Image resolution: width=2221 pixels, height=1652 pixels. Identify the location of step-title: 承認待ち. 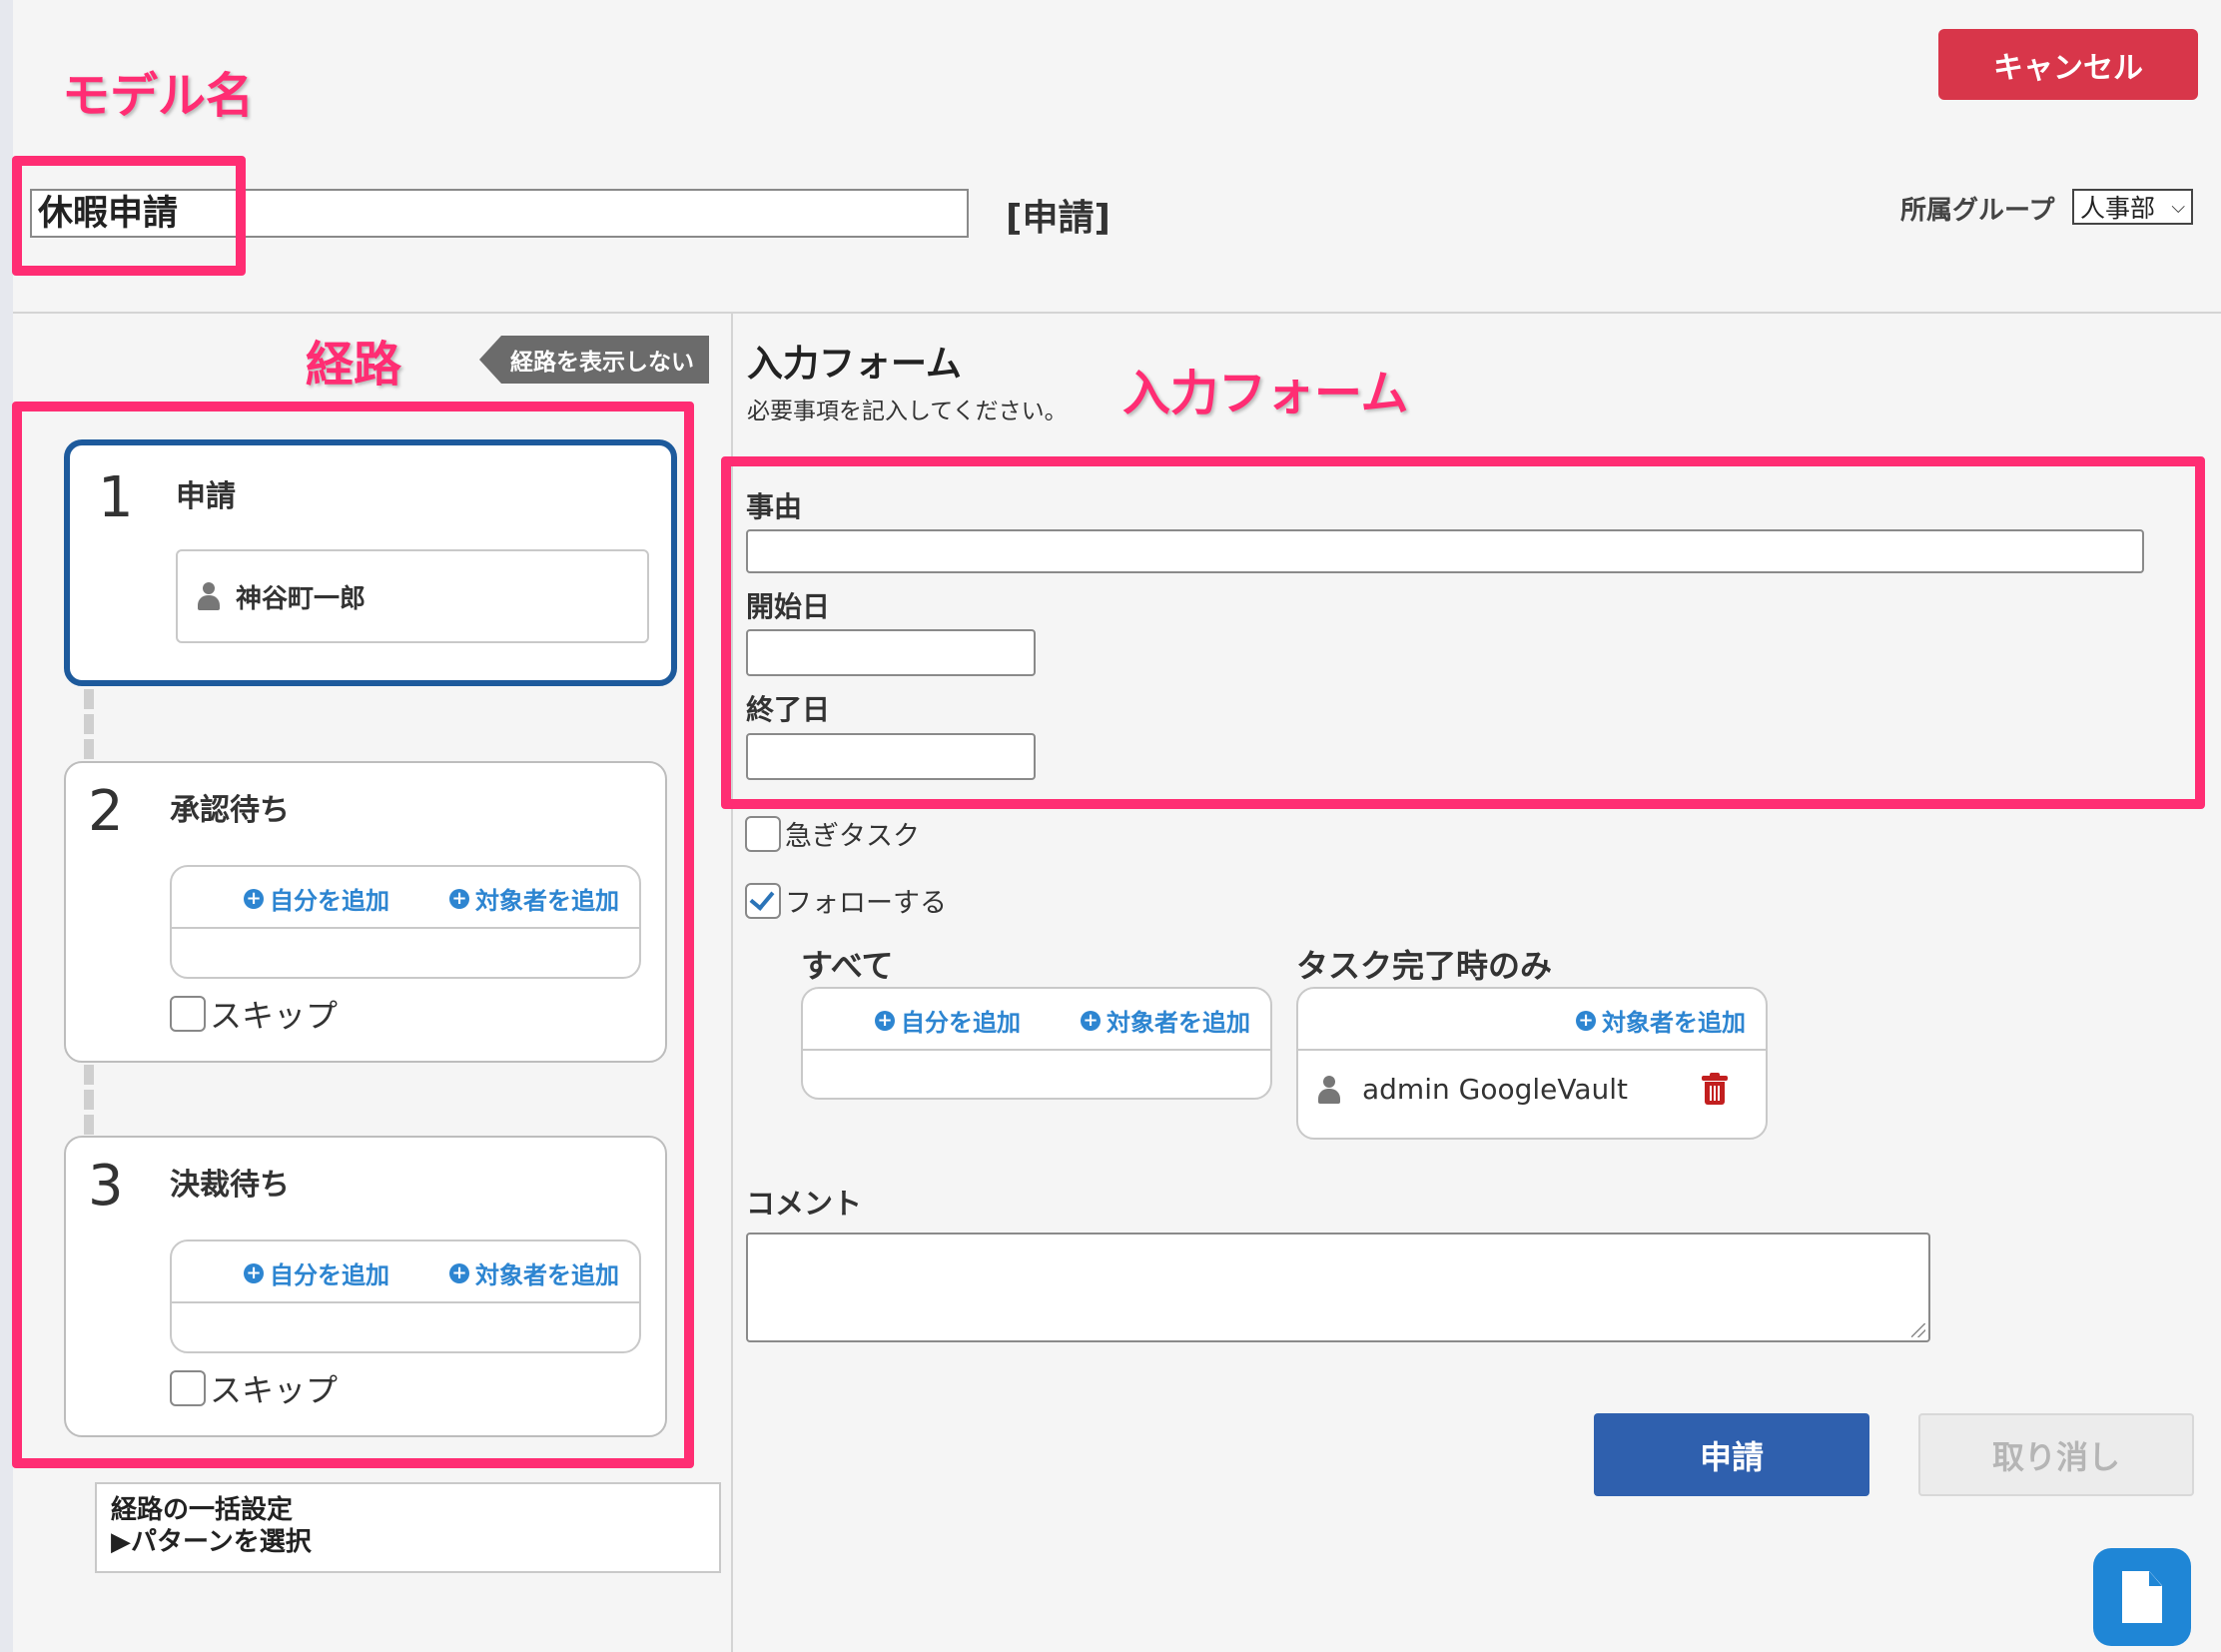
(230, 810).